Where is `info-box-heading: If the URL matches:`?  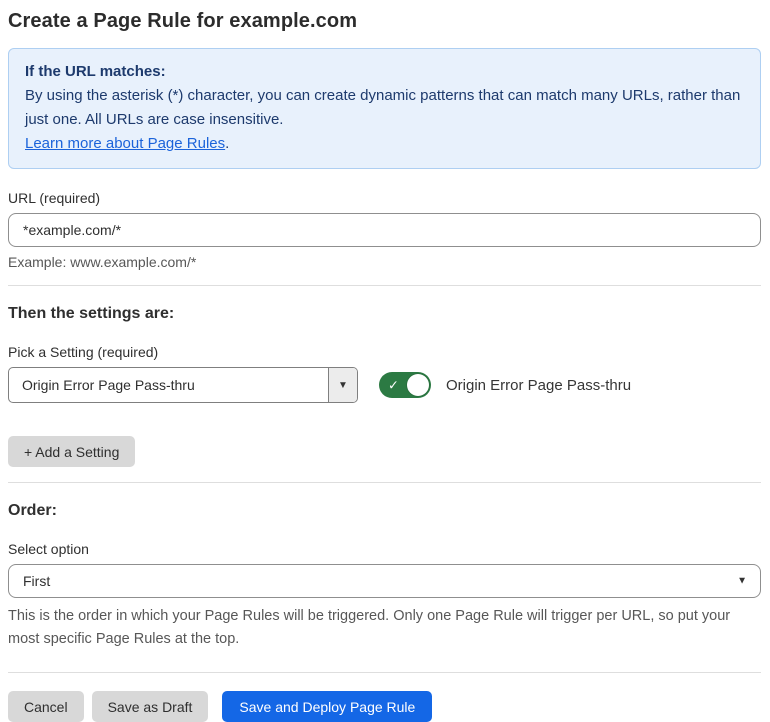 info-box-heading: If the URL matches: is located at coordinates (95, 71).